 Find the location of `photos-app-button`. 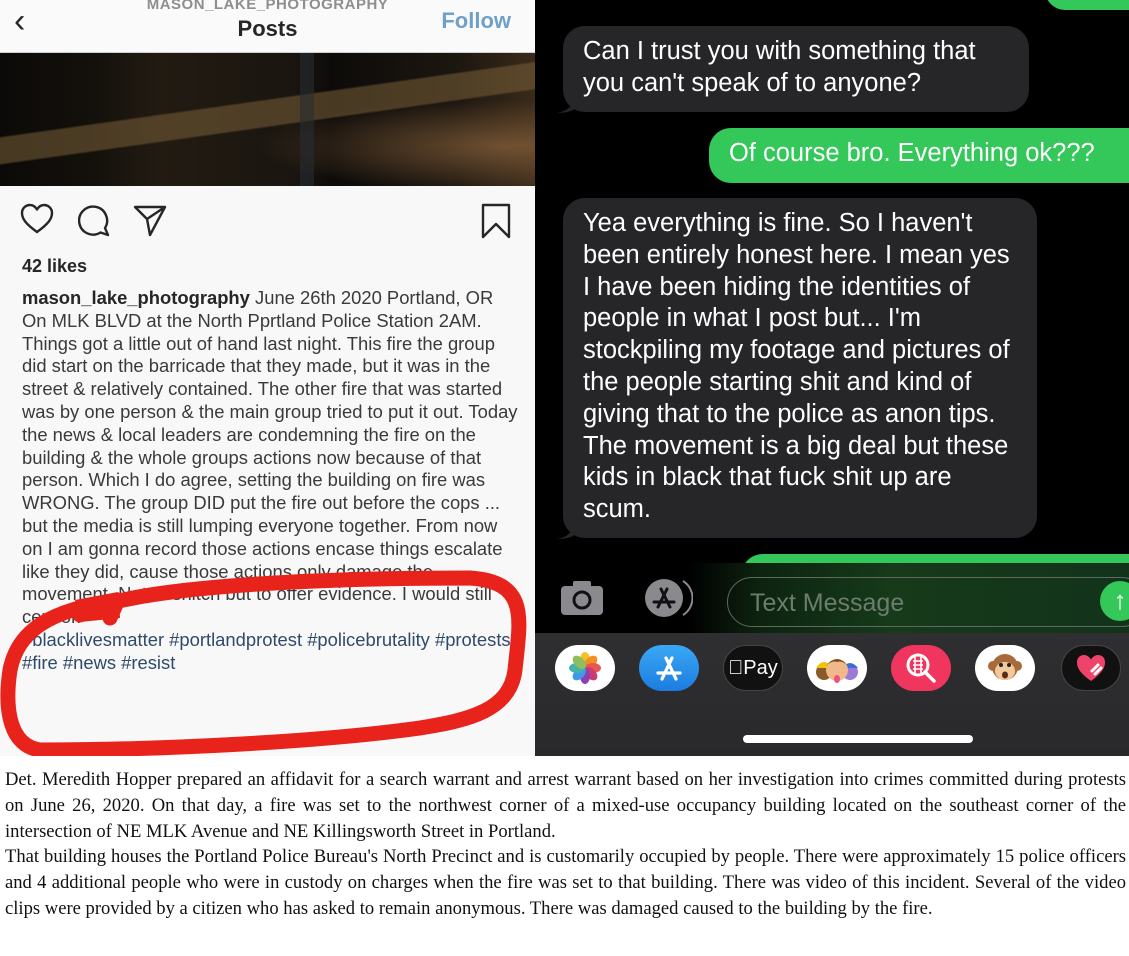

photos-app-button is located at coordinates (585, 668).